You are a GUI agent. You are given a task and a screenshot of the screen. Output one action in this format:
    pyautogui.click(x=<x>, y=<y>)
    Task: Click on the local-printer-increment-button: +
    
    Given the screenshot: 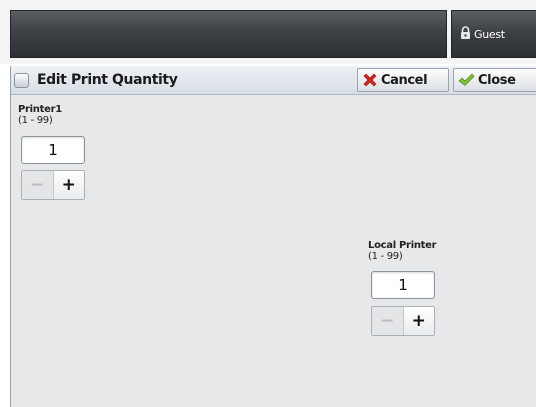 What is the action you would take?
    pyautogui.click(x=418, y=321)
    